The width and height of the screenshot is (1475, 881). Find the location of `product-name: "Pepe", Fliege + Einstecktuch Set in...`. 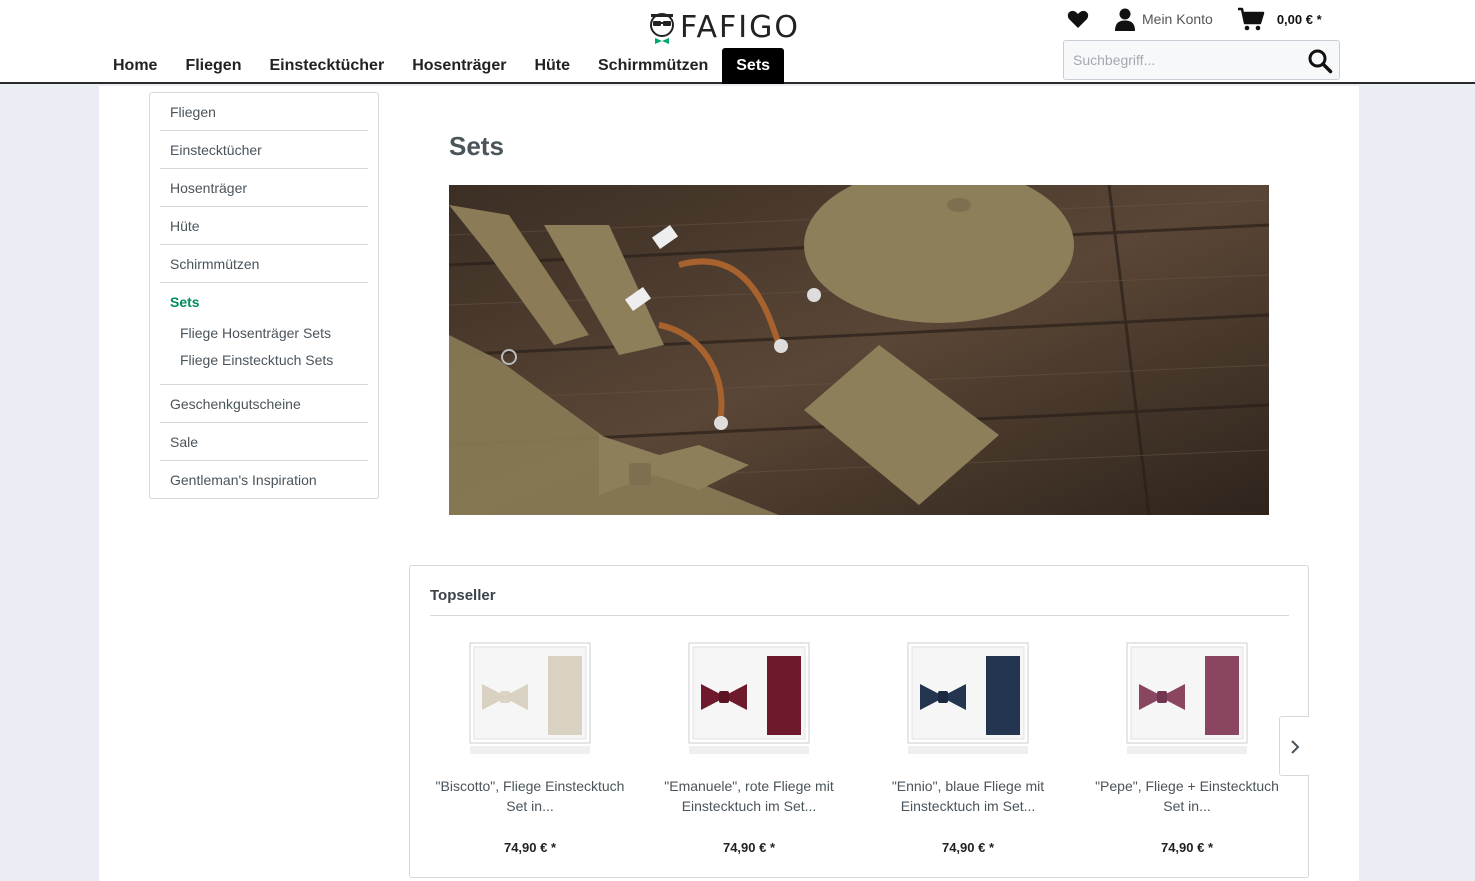

product-name: "Pepe", Fliege + Einstecktuch Set in... is located at coordinates (1187, 796).